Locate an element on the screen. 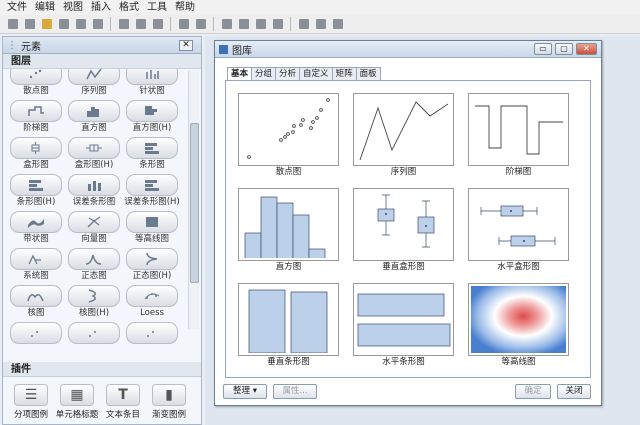 The height and width of the screenshot is (425, 640). minimize-button: ▭ is located at coordinates (543, 49).